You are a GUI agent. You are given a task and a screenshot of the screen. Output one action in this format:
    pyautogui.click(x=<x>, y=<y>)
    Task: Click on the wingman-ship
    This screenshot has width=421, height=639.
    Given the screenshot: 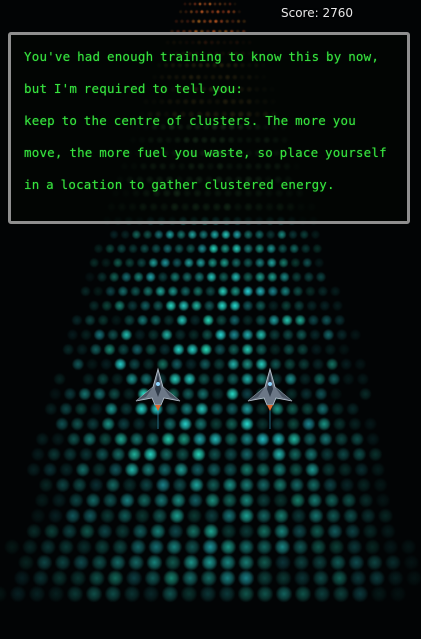 What is the action you would take?
    pyautogui.click(x=270, y=398)
    